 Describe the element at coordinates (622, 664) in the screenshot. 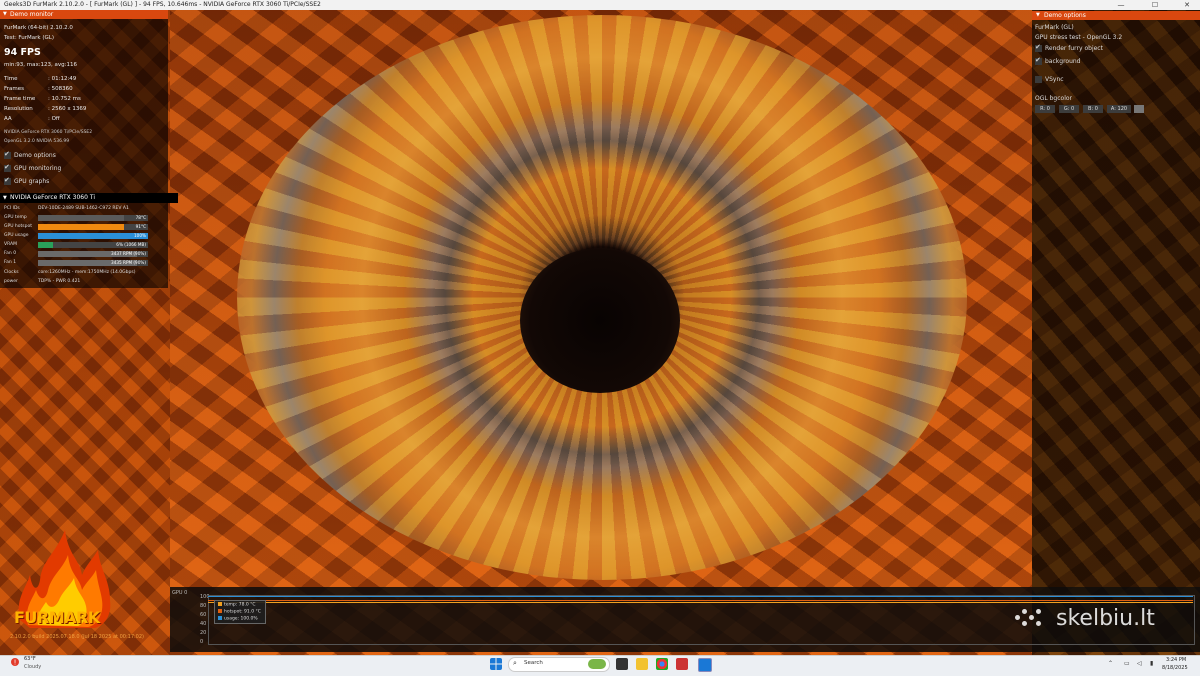

I see `task-view-icon` at that location.